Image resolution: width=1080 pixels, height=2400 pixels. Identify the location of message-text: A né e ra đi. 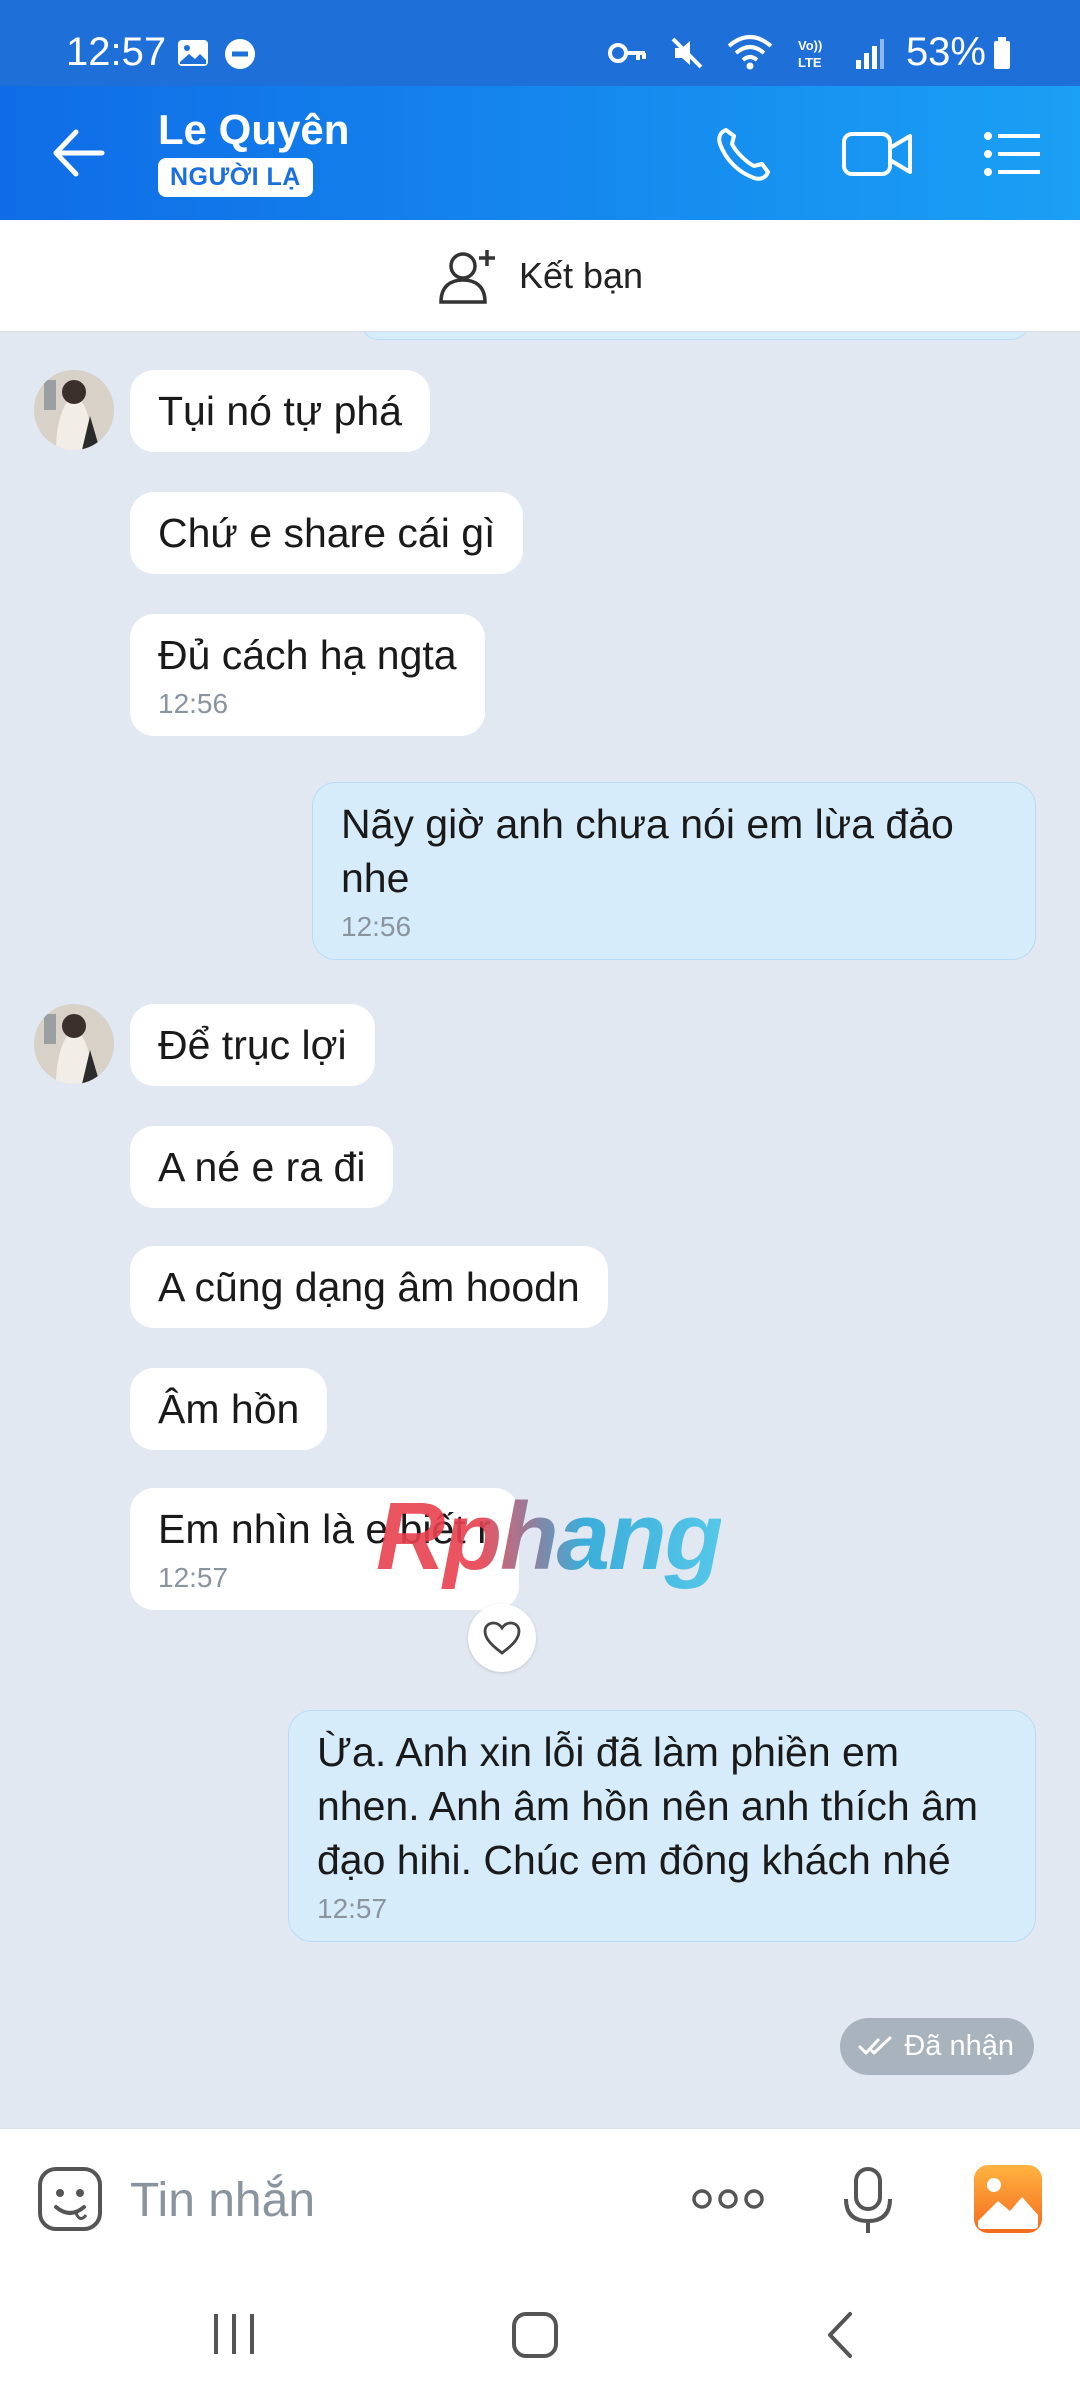
(262, 1167).